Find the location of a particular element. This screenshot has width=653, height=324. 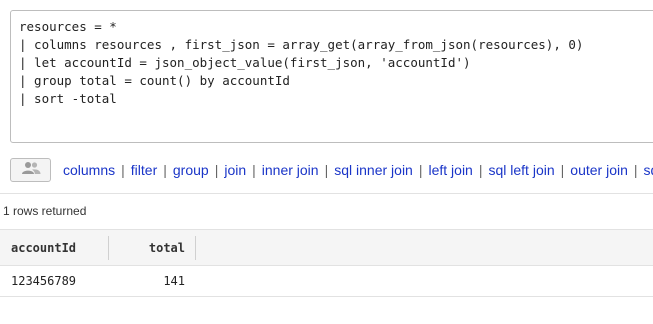

divider is located at coordinates (326, 193).